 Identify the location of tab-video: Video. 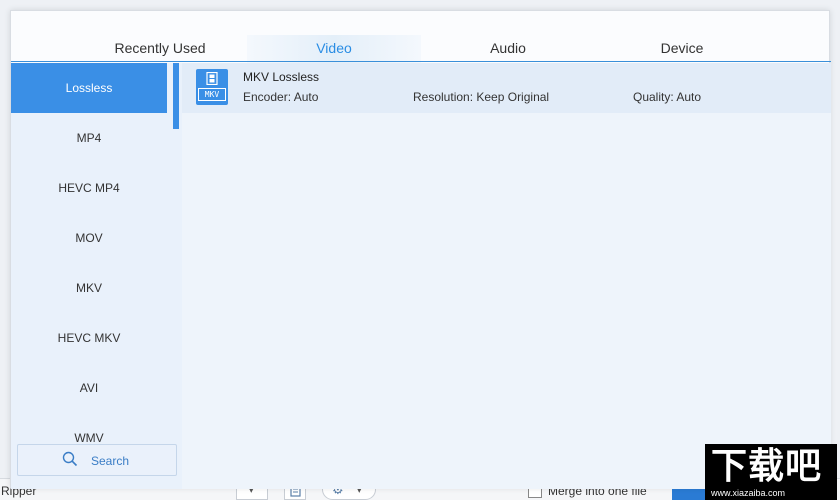
(334, 49).